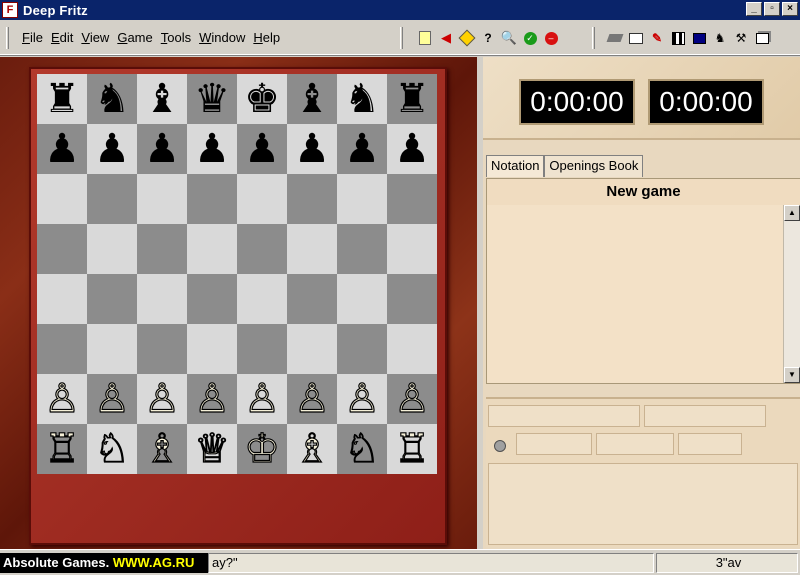  Describe the element at coordinates (636, 38) in the screenshot. I see `engine-icon` at that location.